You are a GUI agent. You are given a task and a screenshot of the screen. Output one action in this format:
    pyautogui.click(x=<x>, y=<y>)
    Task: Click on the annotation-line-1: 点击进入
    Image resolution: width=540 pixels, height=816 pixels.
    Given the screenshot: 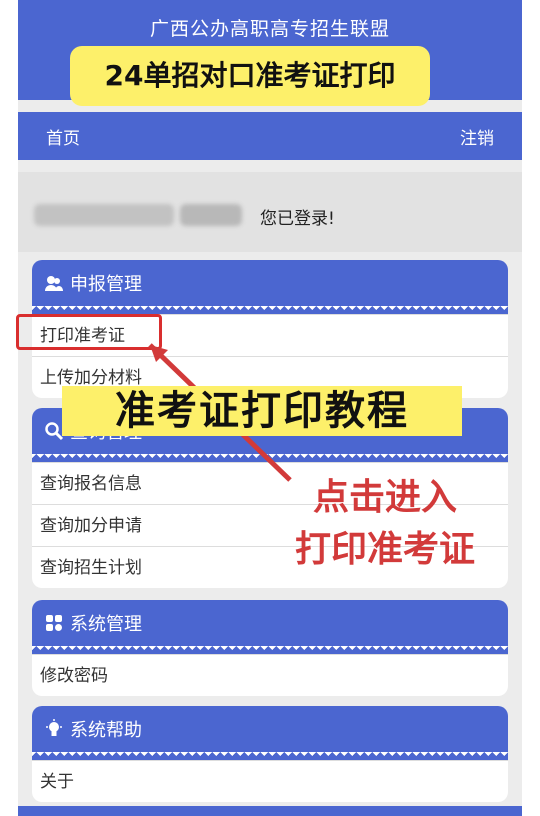 What is the action you would take?
    pyautogui.click(x=384, y=497)
    